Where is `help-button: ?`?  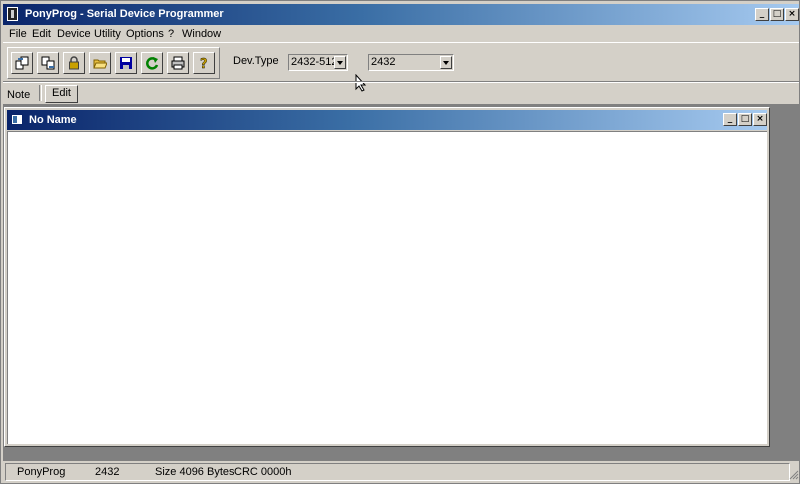 help-button: ? is located at coordinates (204, 63).